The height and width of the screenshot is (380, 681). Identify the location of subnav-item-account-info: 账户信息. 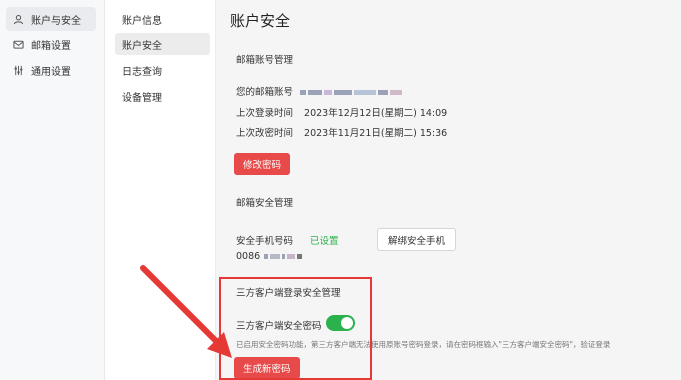
(162, 19).